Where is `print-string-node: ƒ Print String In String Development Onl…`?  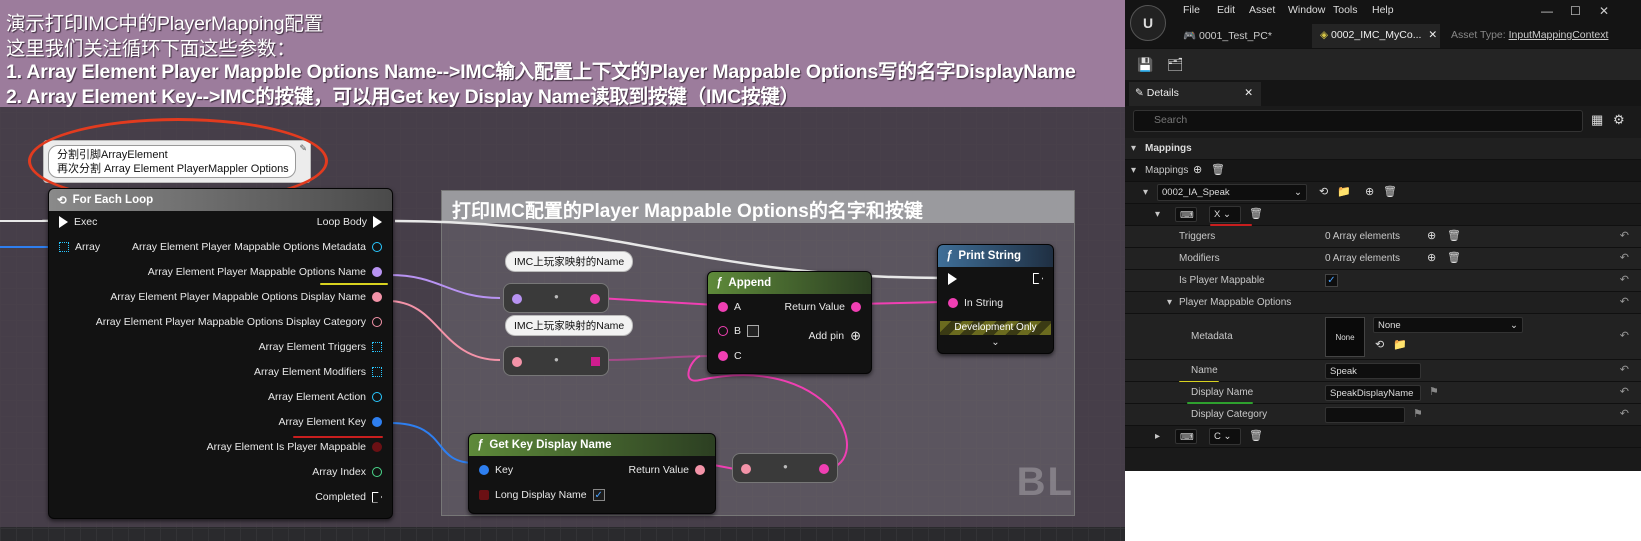
print-string-node: ƒ Print String In String Development Onl… is located at coordinates (995, 299).